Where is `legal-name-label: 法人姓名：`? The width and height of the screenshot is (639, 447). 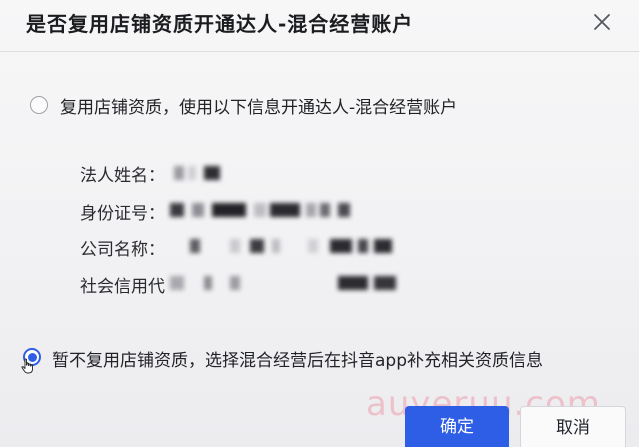
legal-name-label: 法人姓名： is located at coordinates (122, 176).